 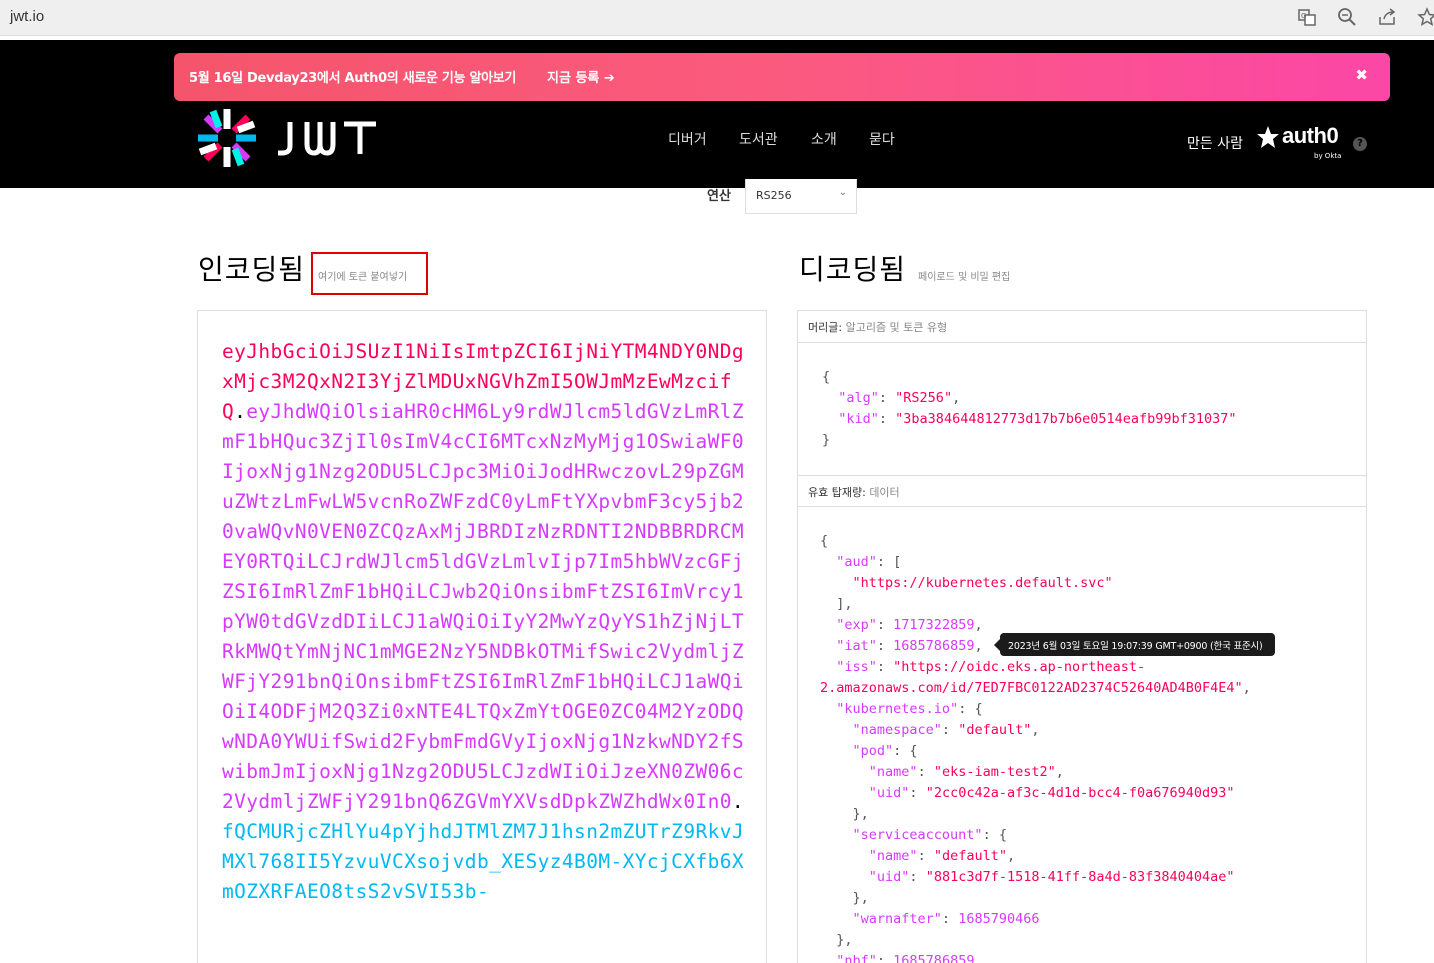 I want to click on payload-section-label: 유효 탑재량:, so click(x=837, y=492).